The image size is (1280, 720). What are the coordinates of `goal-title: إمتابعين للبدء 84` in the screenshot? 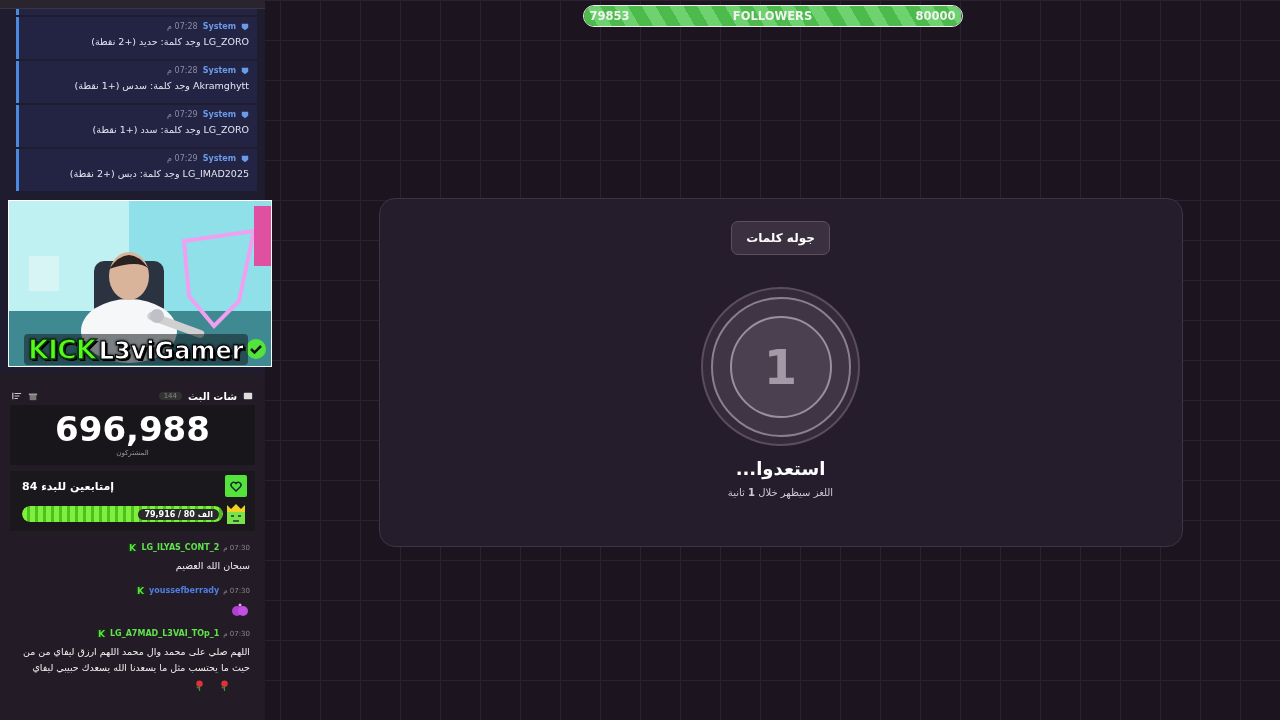 It's located at (68, 486).